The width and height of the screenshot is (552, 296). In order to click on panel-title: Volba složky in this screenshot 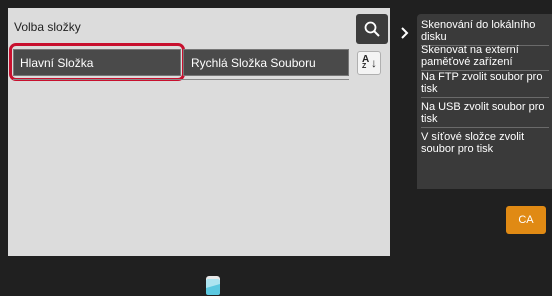, I will do `click(47, 27)`.